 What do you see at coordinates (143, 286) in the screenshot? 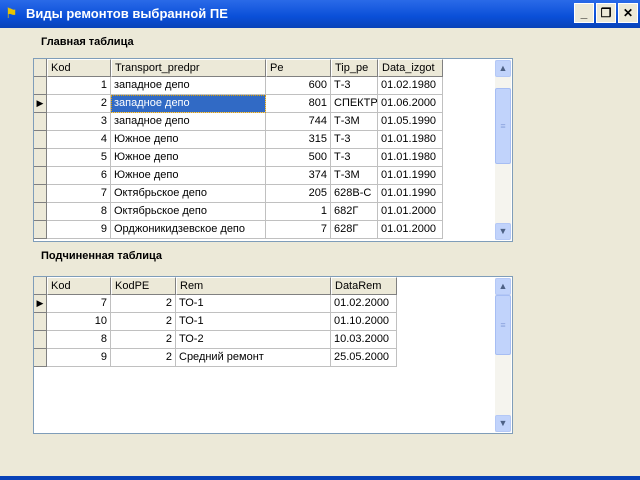
I see `column-header: KodPE` at bounding box center [143, 286].